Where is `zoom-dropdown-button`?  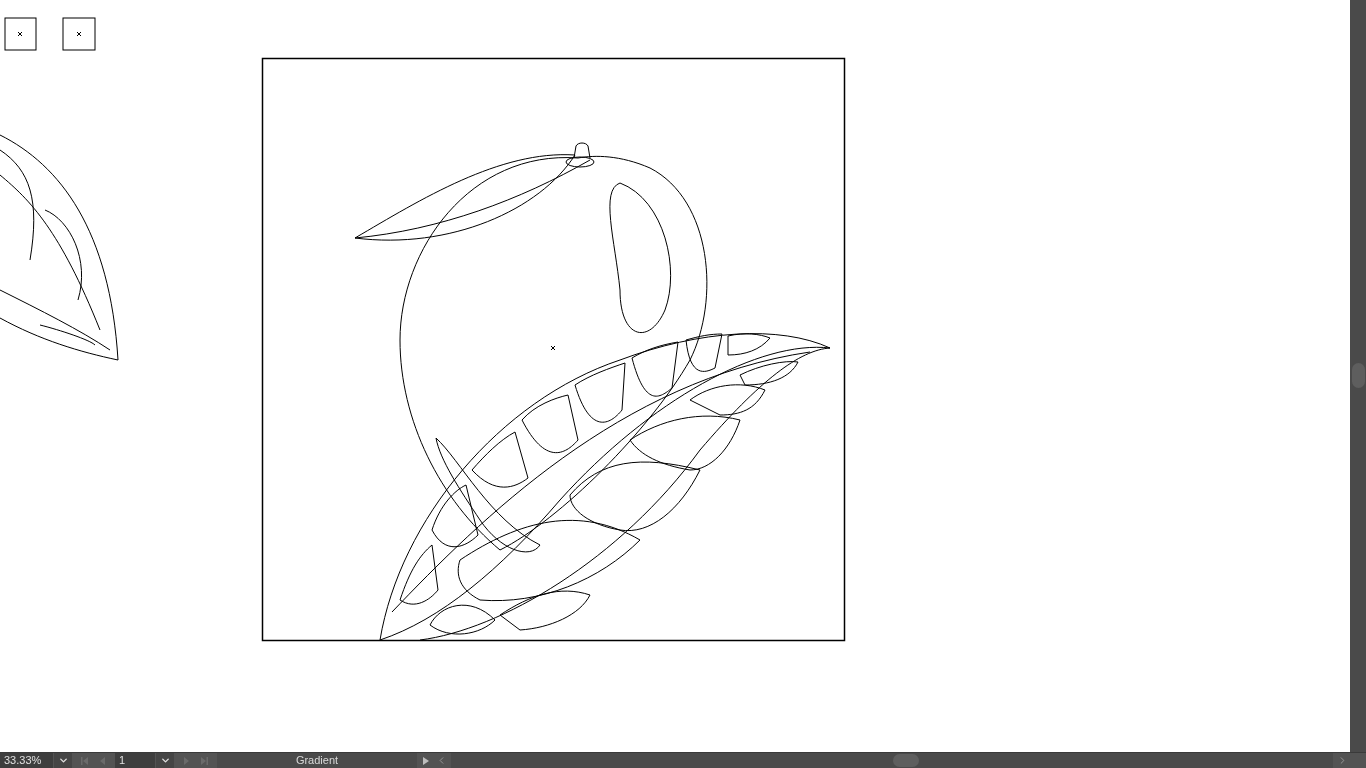 zoom-dropdown-button is located at coordinates (63, 760).